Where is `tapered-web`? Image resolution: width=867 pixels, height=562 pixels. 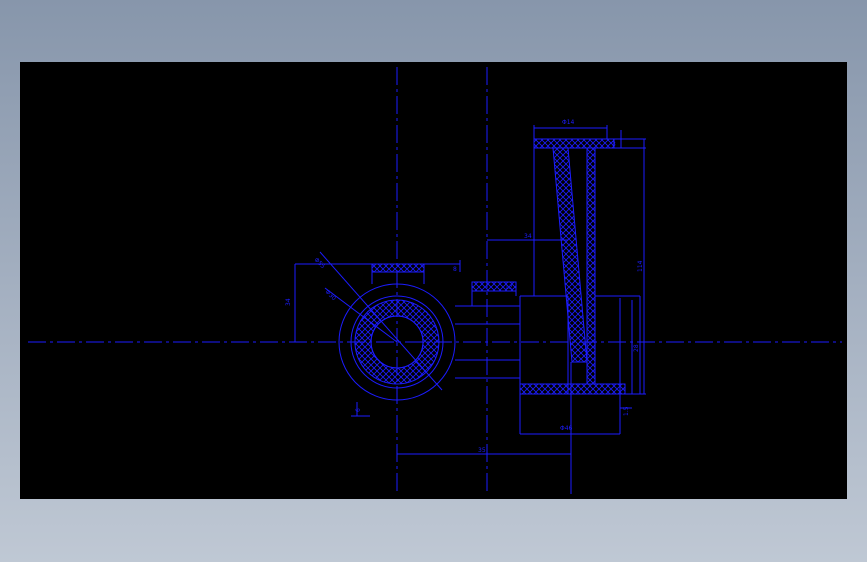 tapered-web is located at coordinates (570, 255).